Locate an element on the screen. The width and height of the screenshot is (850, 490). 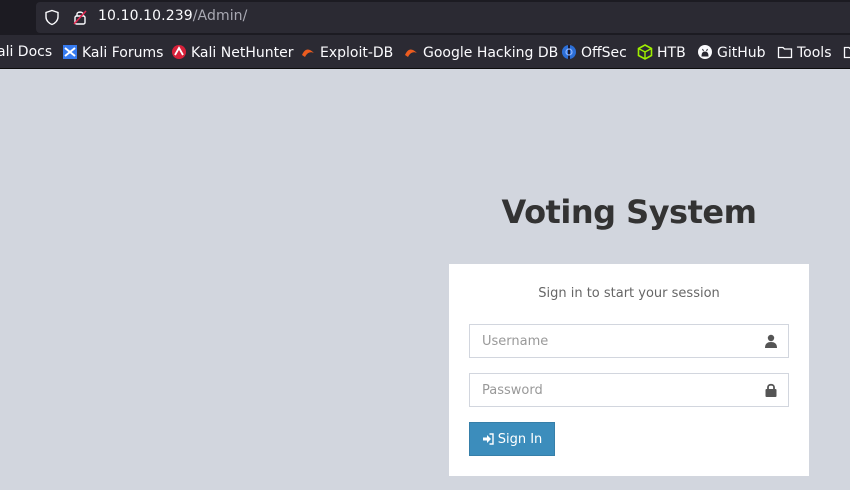
bookmark-label: OffSec is located at coordinates (604, 53).